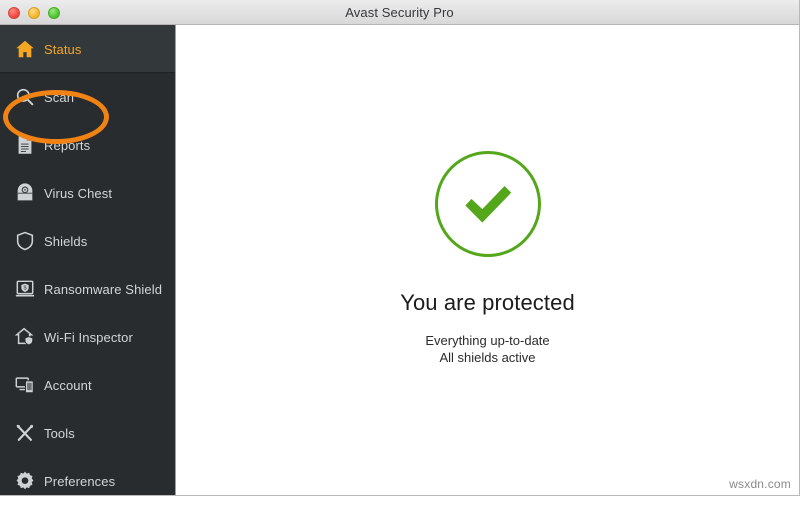 The width and height of the screenshot is (800, 505). Describe the element at coordinates (487, 349) in the screenshot. I see `status-detail: Everything up-to-date All shields active` at that location.